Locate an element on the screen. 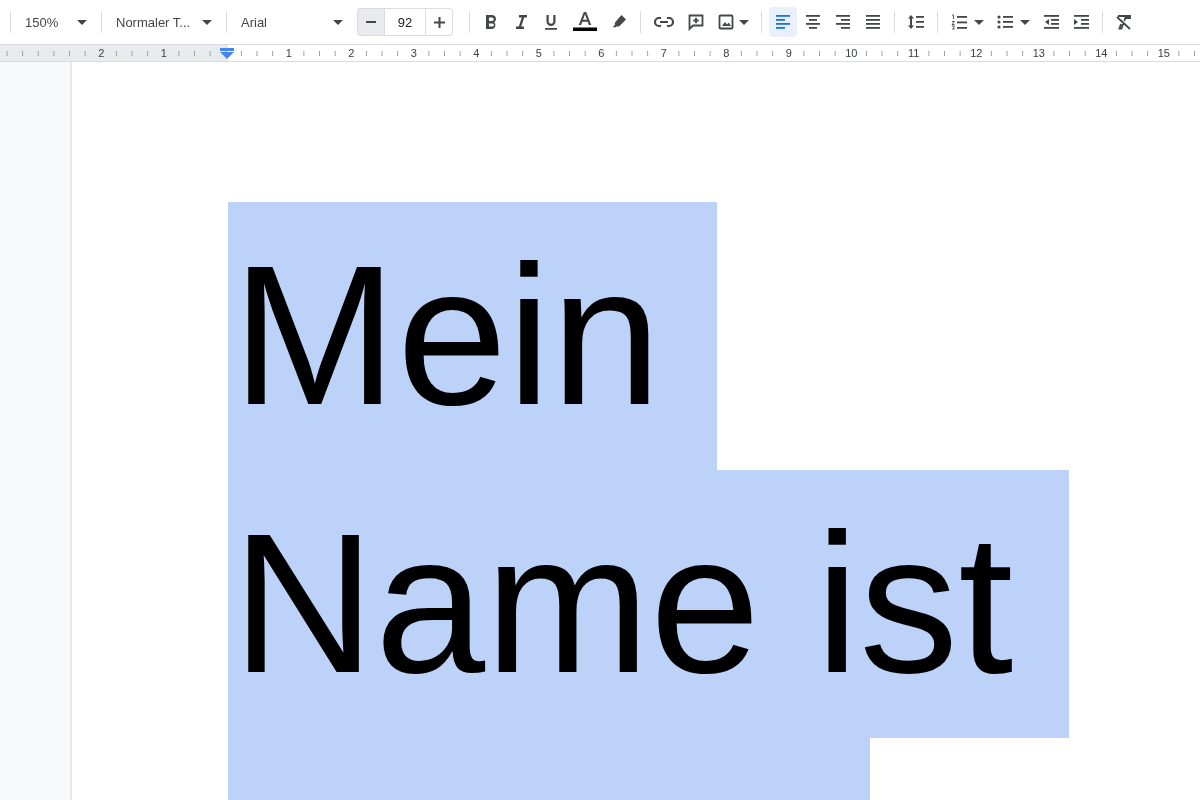  ruler-number: 8 is located at coordinates (726, 53).